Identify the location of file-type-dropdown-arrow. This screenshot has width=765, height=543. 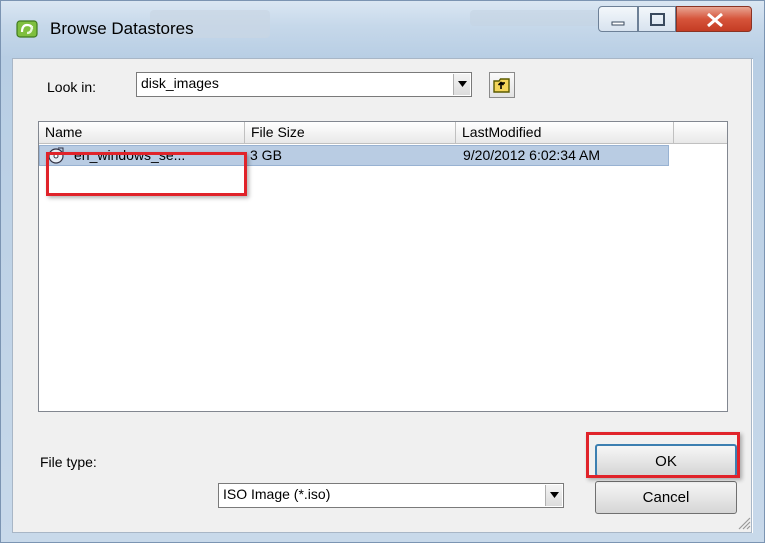
(553, 495).